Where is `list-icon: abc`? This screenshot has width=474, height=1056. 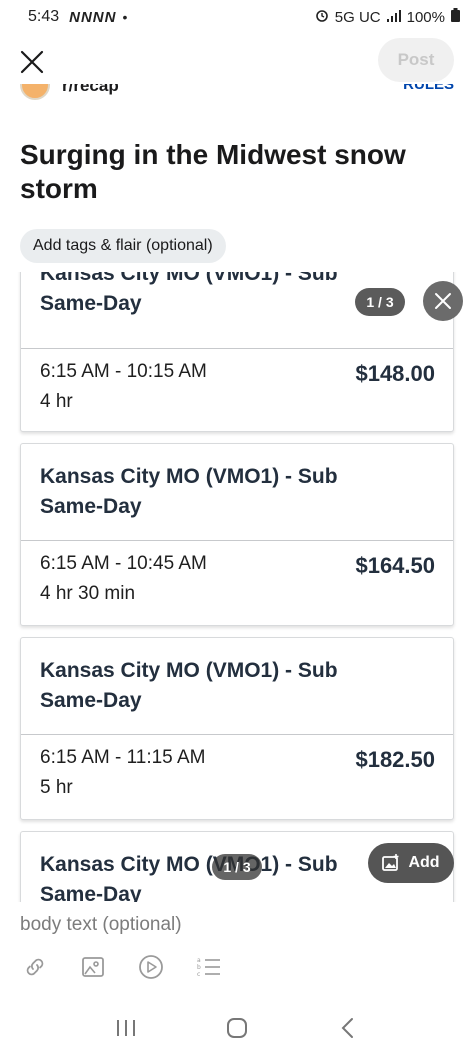
list-icon: abc is located at coordinates (208, 967).